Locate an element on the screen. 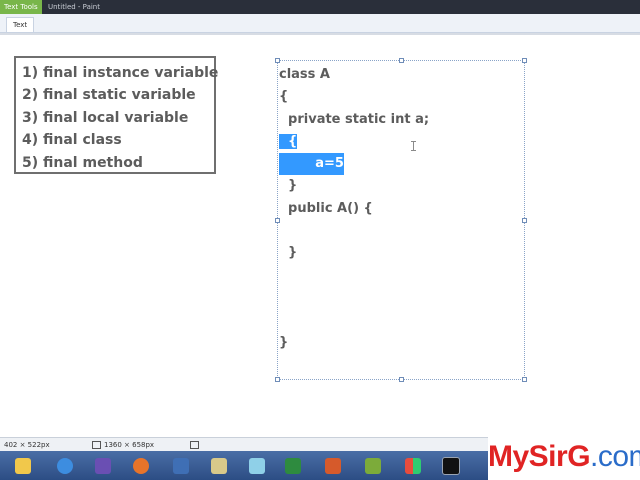 This screenshot has width=640, height=480. code-line-selected: { is located at coordinates (288, 141).